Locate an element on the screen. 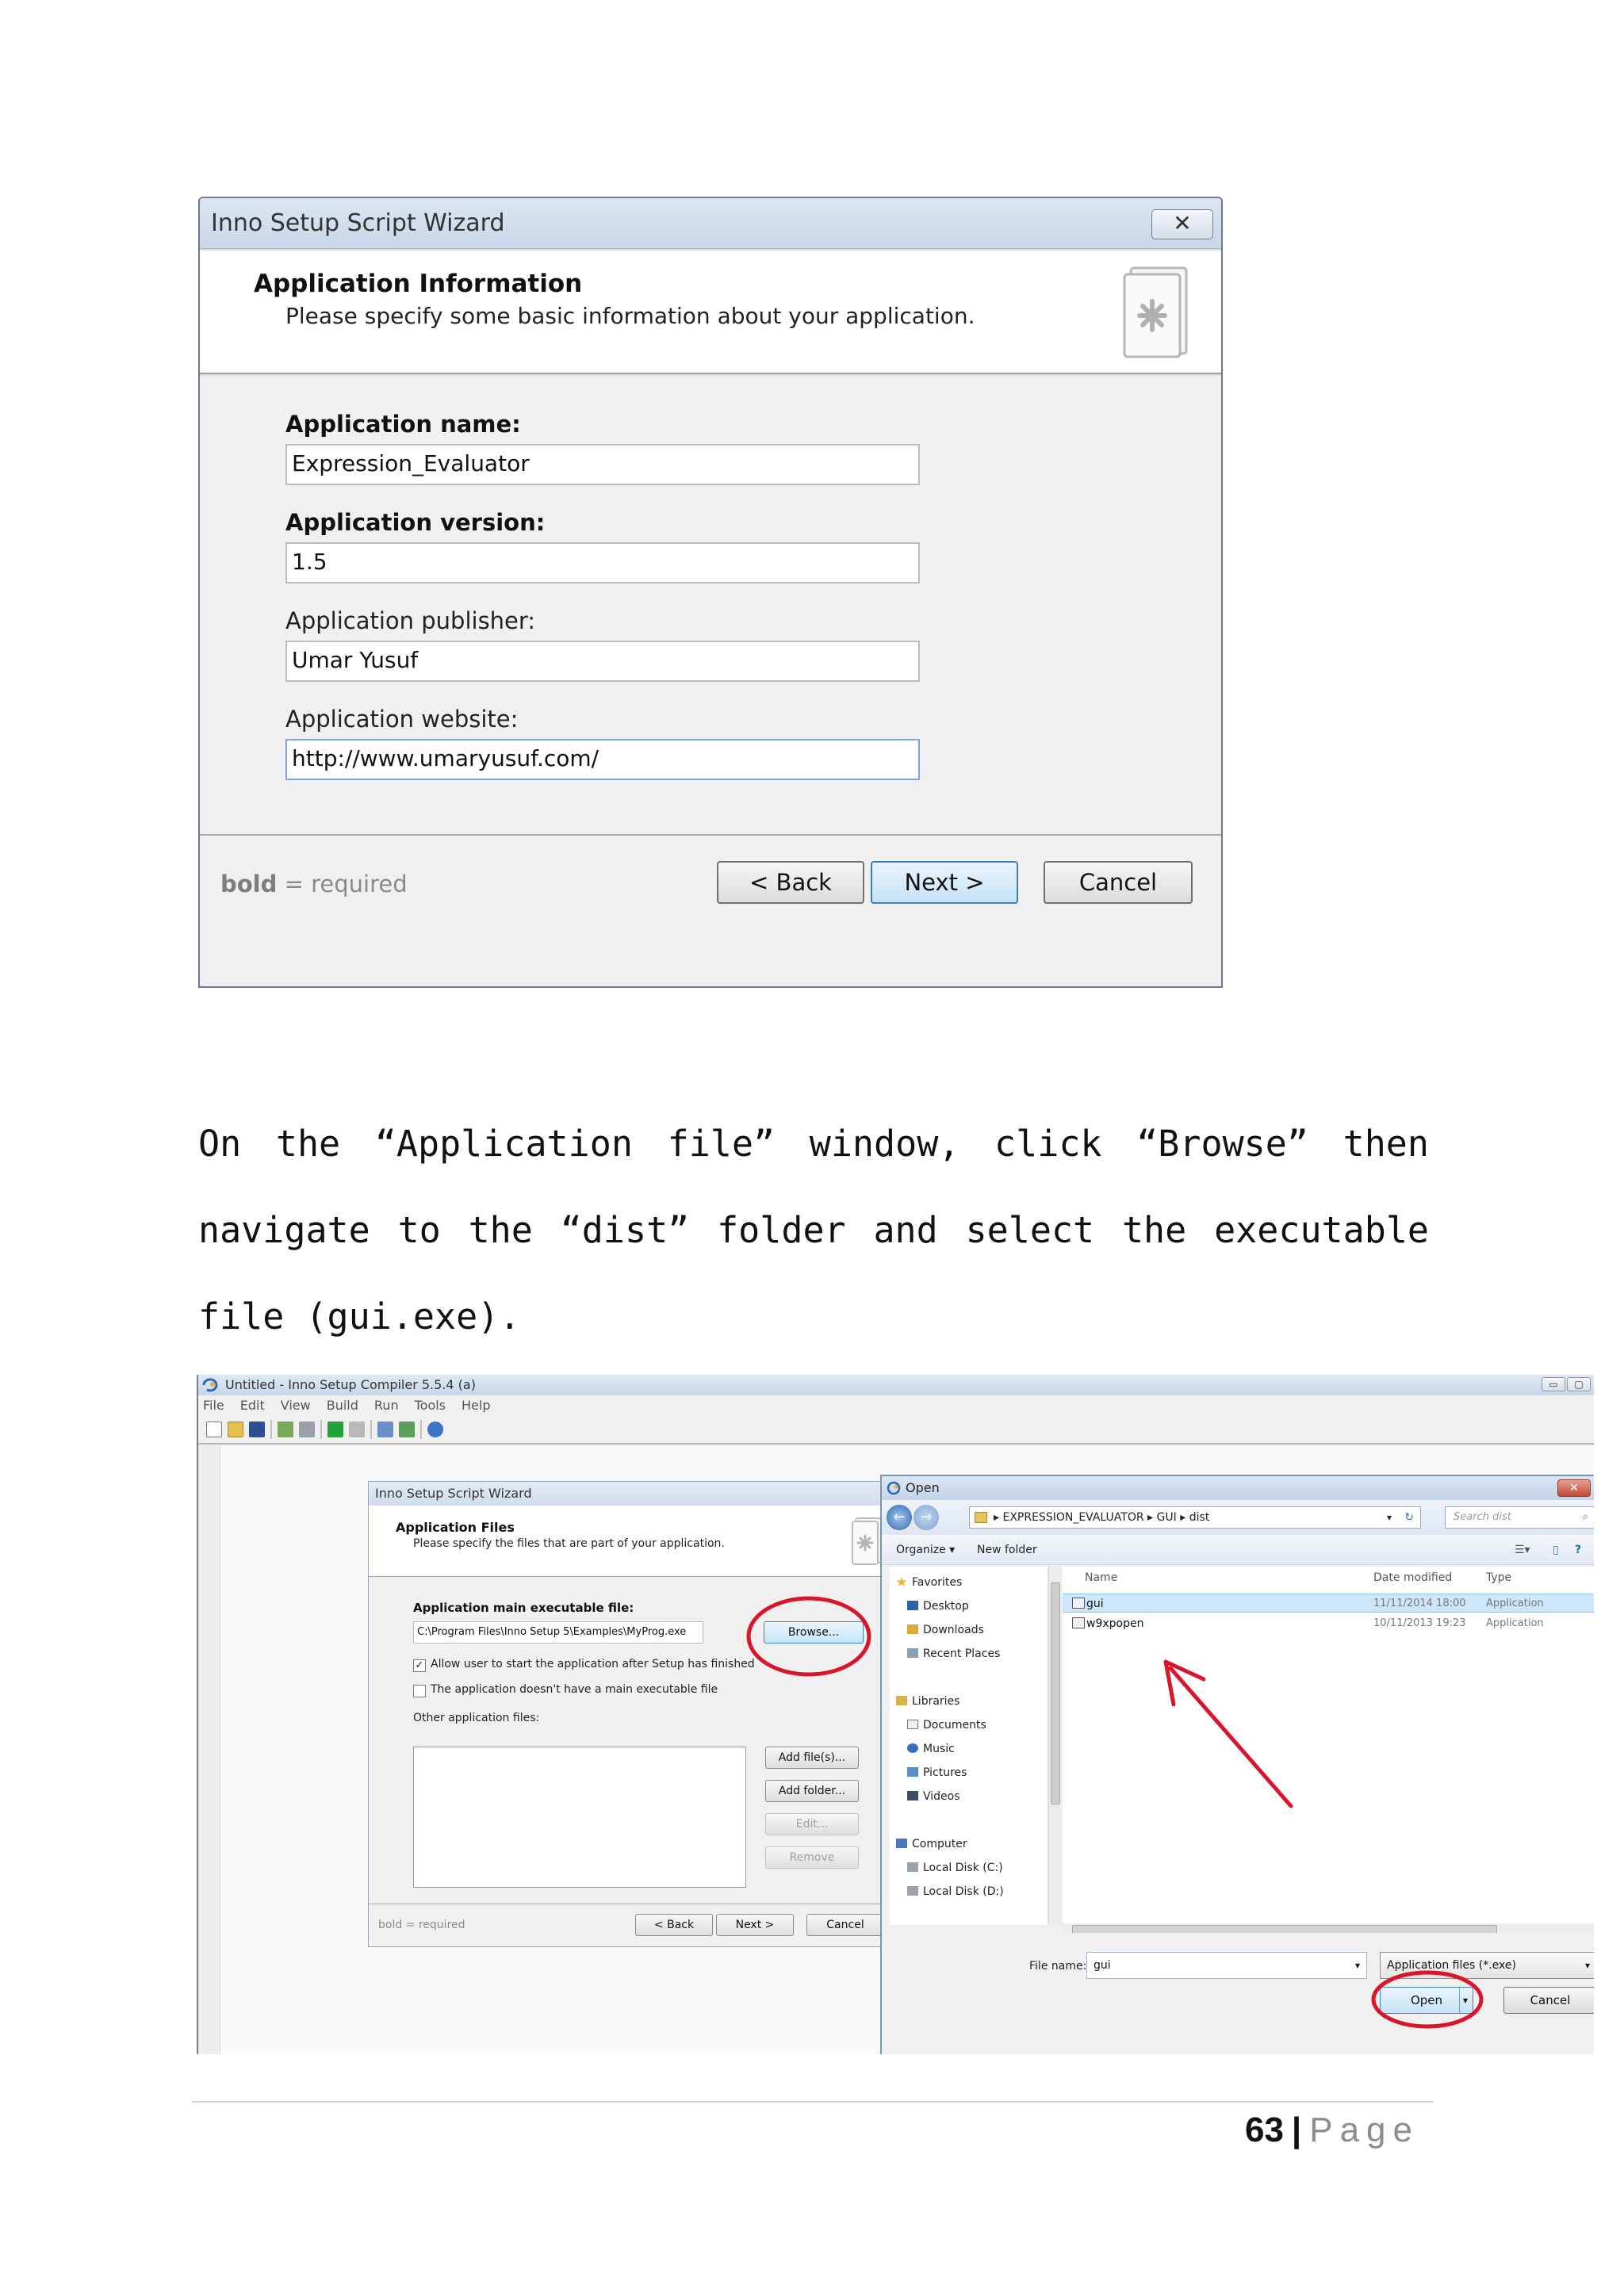  view-options-icon: ☰▾ is located at coordinates (1522, 1550).